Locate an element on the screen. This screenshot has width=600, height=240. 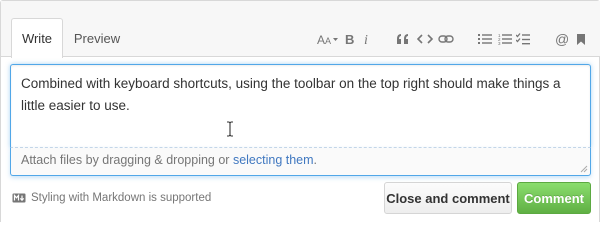
svg-text: B is located at coordinates (349, 39).